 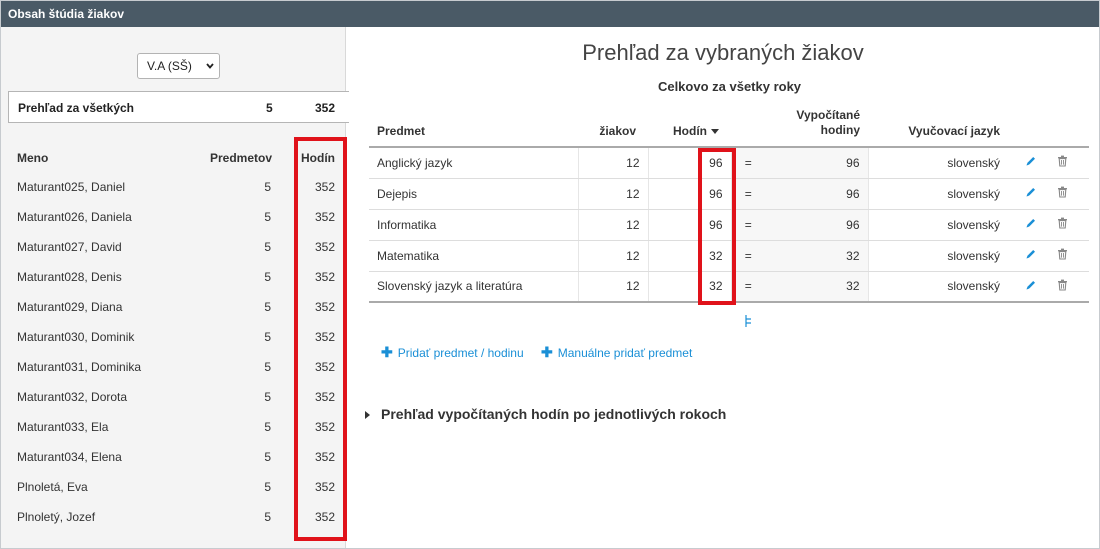 What do you see at coordinates (934, 126) in the screenshot?
I see `th-language: Vyučovací jazyk` at bounding box center [934, 126].